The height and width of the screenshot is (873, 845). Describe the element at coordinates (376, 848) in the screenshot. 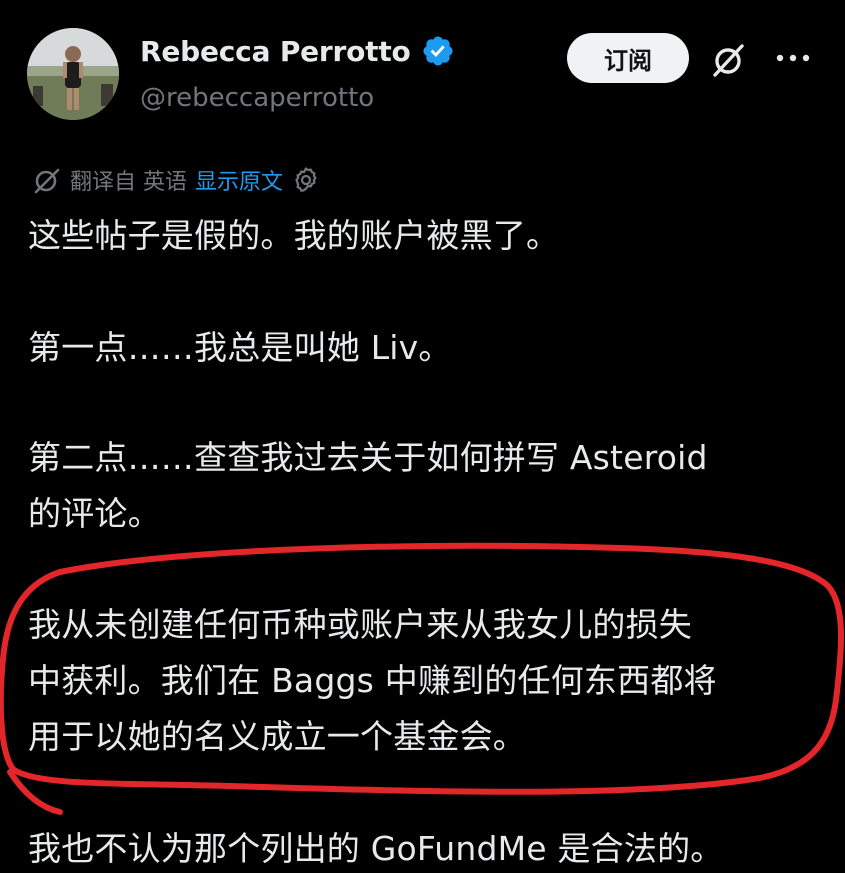

I see `tweet-text-line-8: 我也不认为那个列出的 GoFundMe 是合法的。` at that location.